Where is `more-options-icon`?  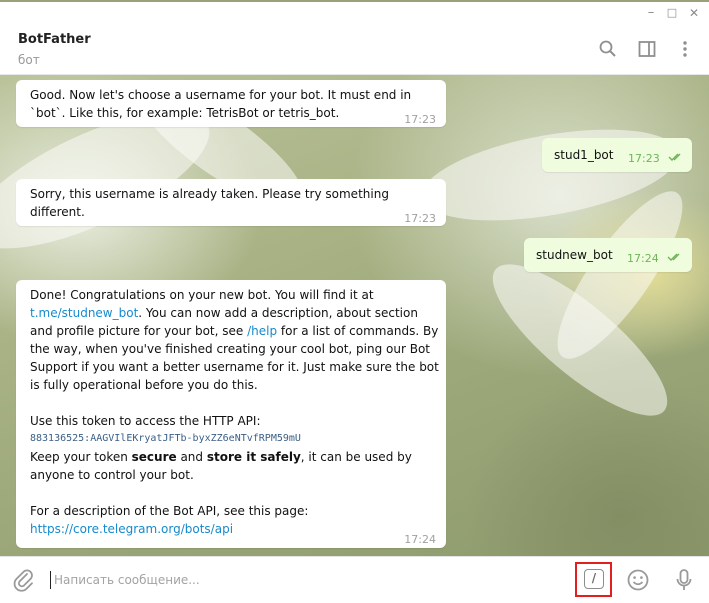 more-options-icon is located at coordinates (685, 49).